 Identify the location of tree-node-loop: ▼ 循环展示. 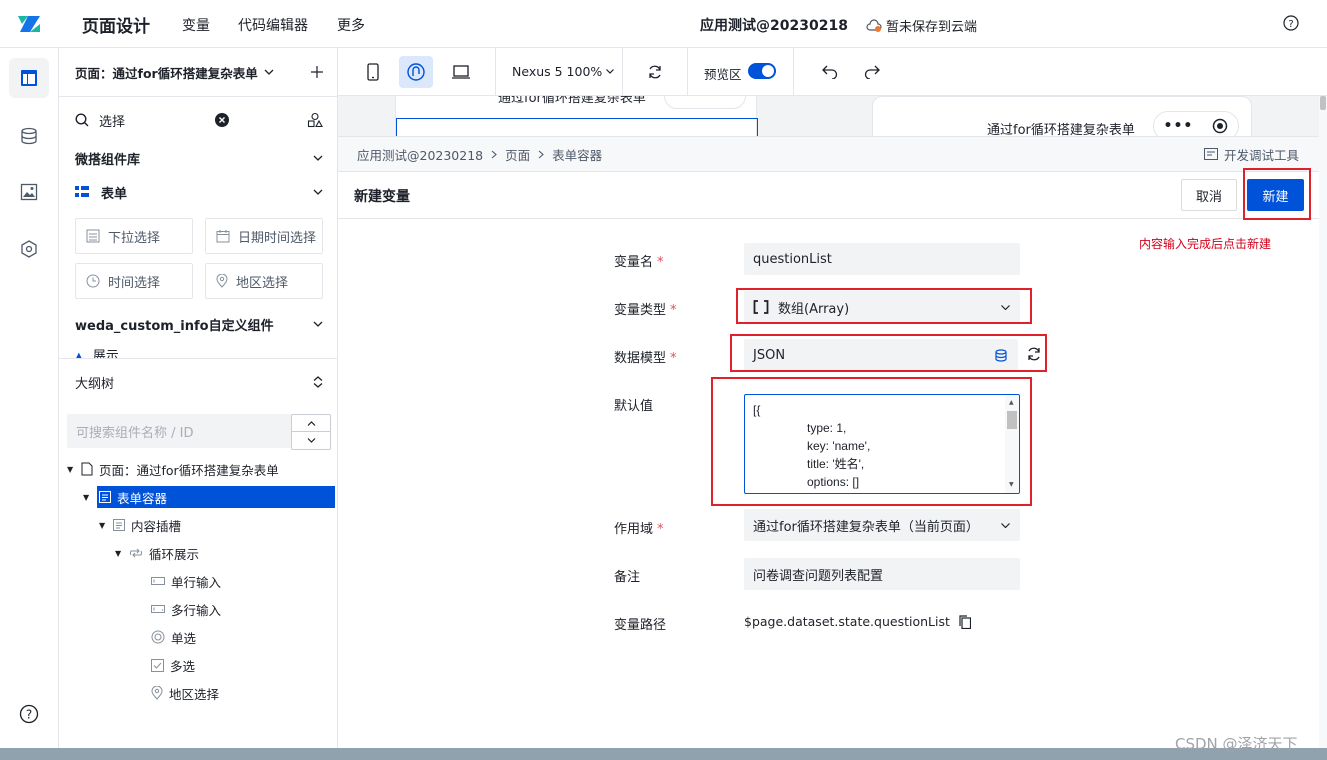
(157, 553).